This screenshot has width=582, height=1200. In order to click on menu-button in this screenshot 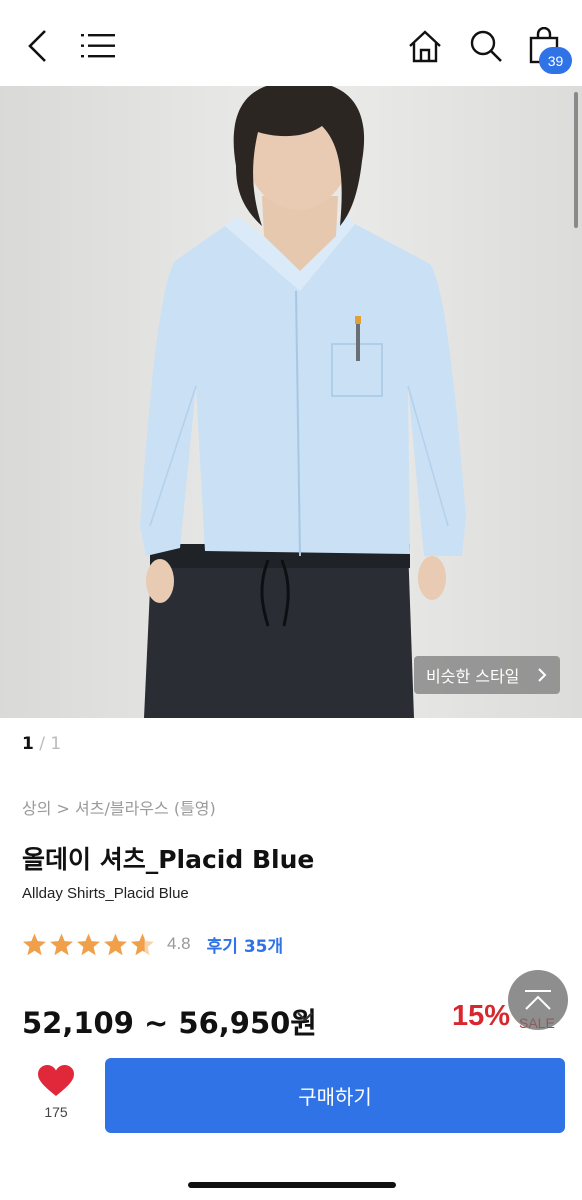, I will do `click(98, 46)`.